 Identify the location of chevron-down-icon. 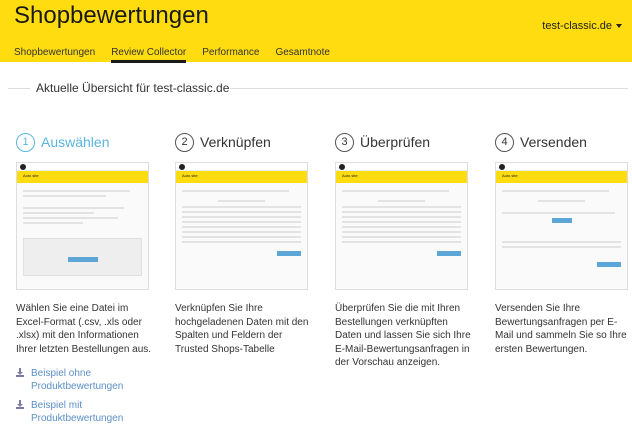
(619, 26).